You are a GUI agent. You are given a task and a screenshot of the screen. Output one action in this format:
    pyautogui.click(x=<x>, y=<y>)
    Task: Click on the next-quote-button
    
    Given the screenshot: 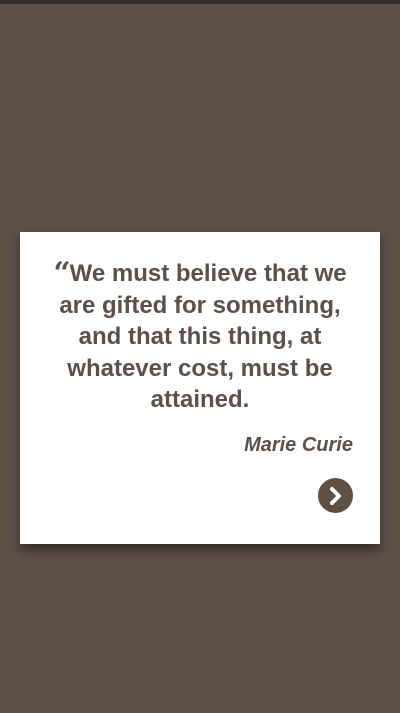 What is the action you would take?
    pyautogui.click(x=335, y=495)
    